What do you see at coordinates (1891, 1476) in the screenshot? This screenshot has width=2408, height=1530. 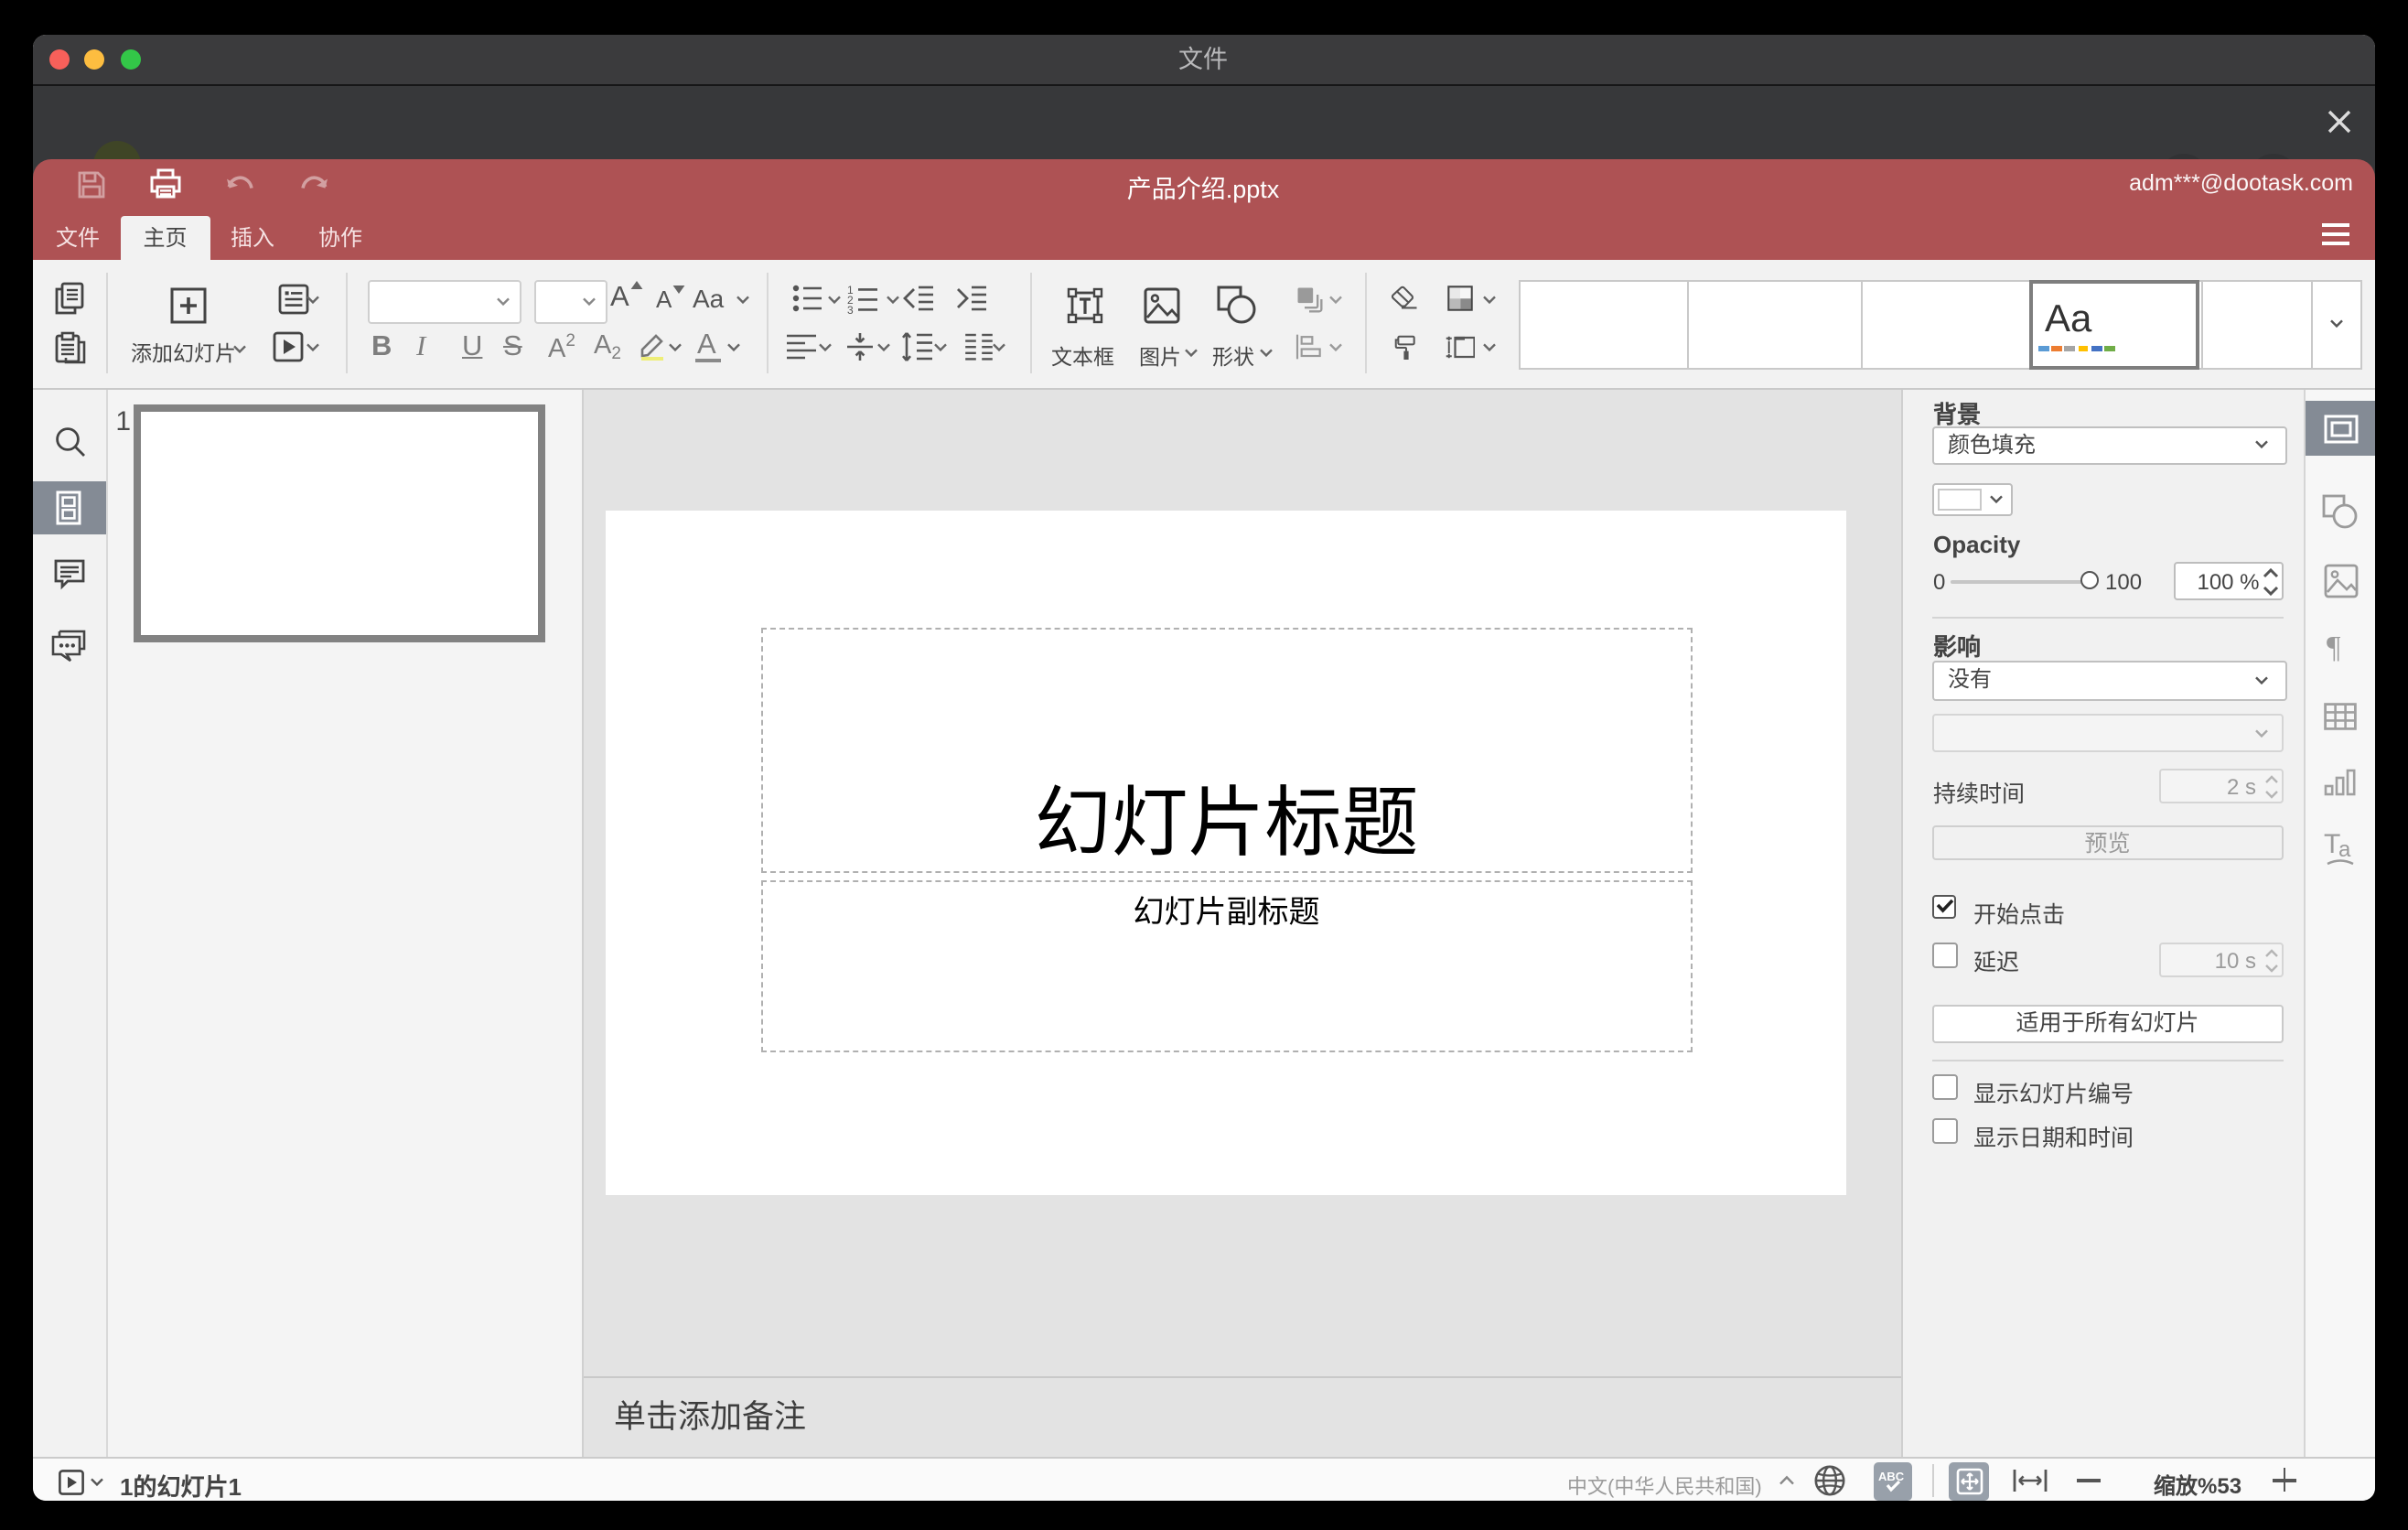 I see `svg-text: ABC` at bounding box center [1891, 1476].